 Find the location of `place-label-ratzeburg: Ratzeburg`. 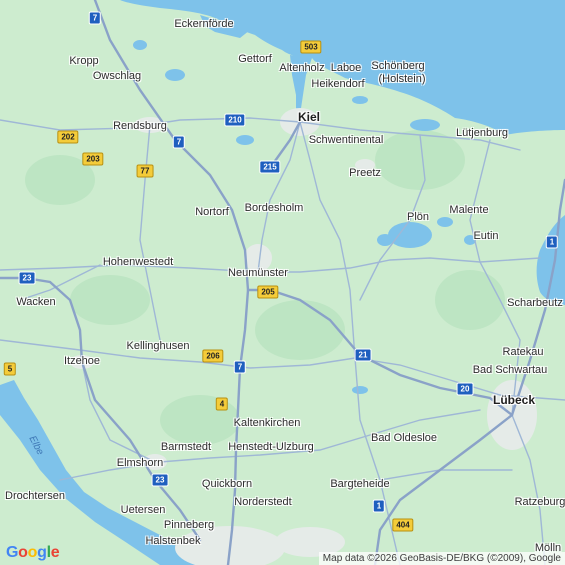

place-label-ratzeburg: Ratzeburg is located at coordinates (540, 502).